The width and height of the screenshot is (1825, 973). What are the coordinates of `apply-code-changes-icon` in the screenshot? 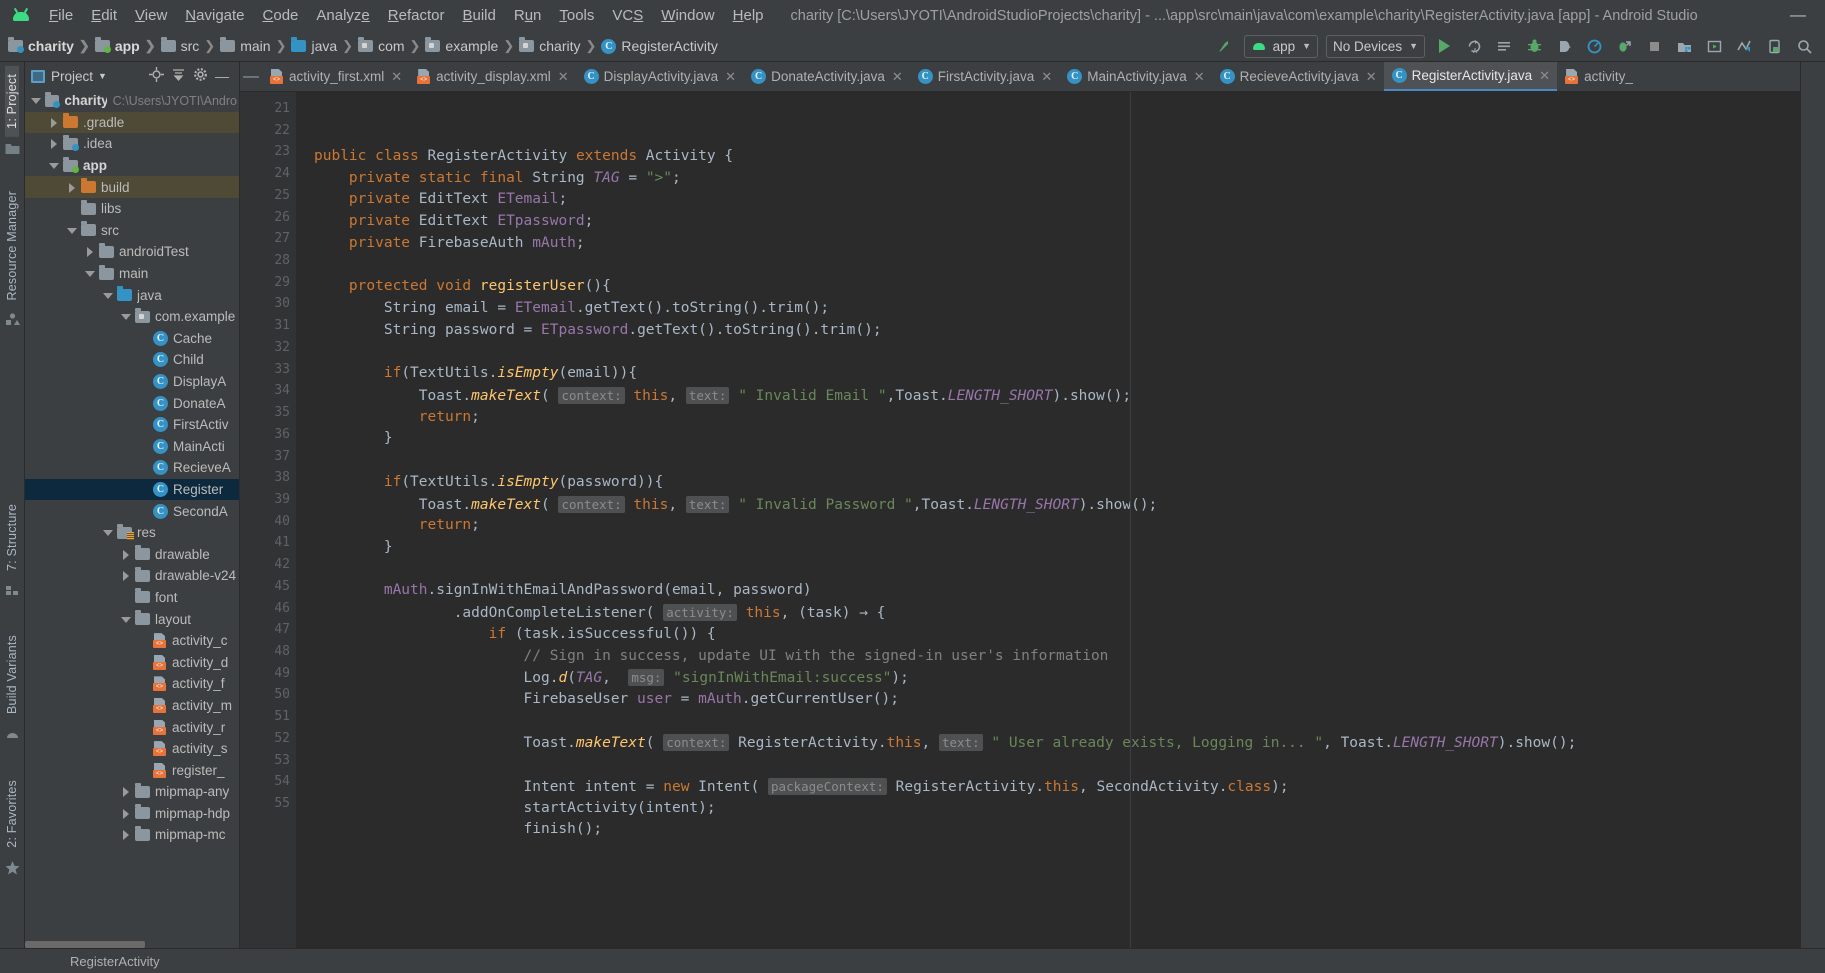 It's located at (1504, 46).